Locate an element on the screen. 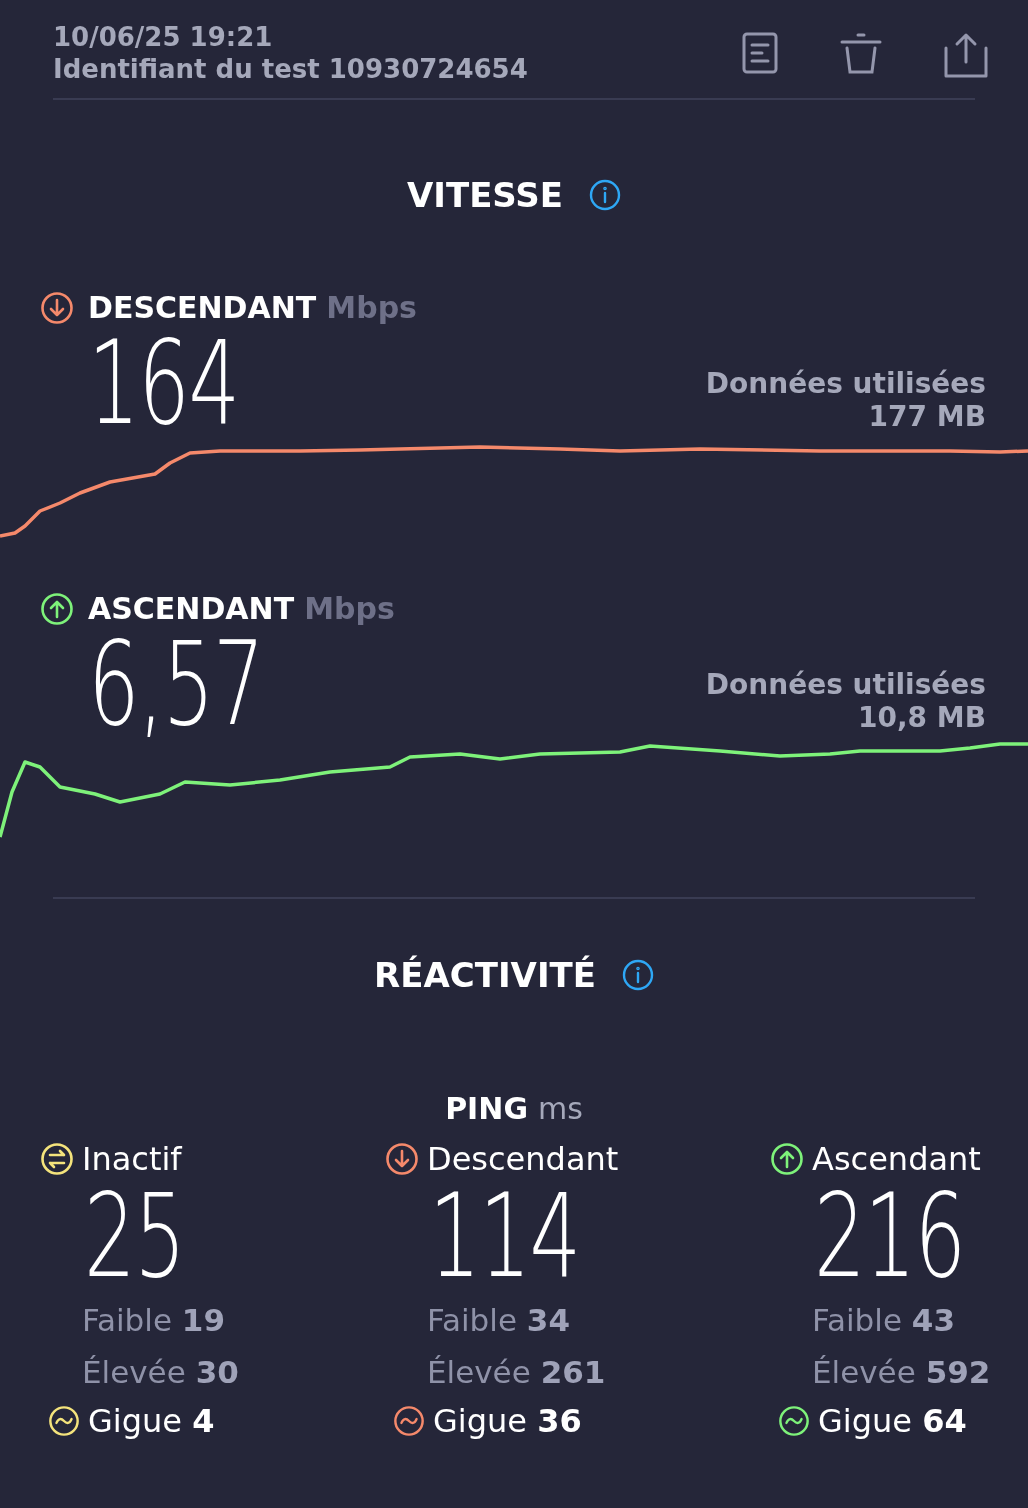 This screenshot has width=1028, height=1508. speed-value: 6,57 is located at coordinates (176, 684).